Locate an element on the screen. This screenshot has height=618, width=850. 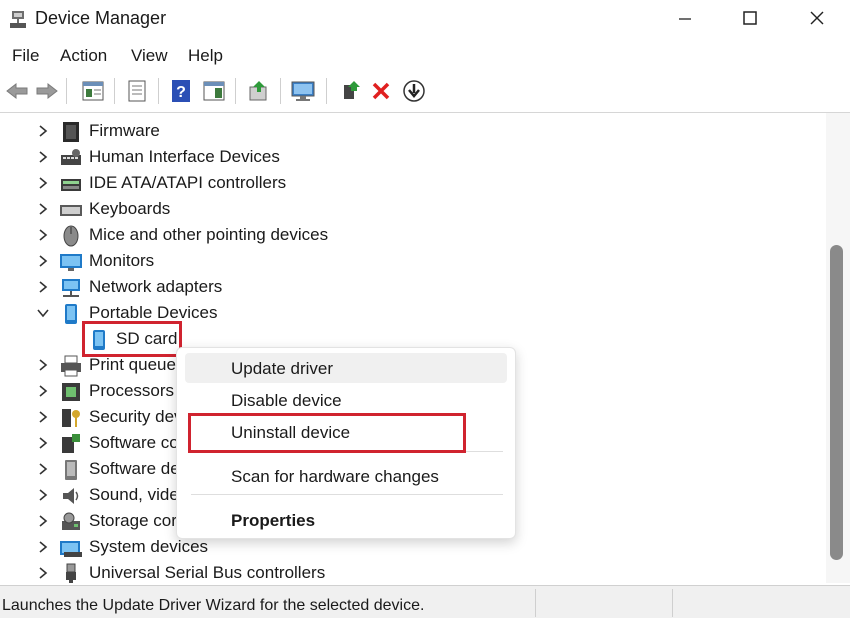
tree-item-label: Network adapters is located at coordinates (156, 286).